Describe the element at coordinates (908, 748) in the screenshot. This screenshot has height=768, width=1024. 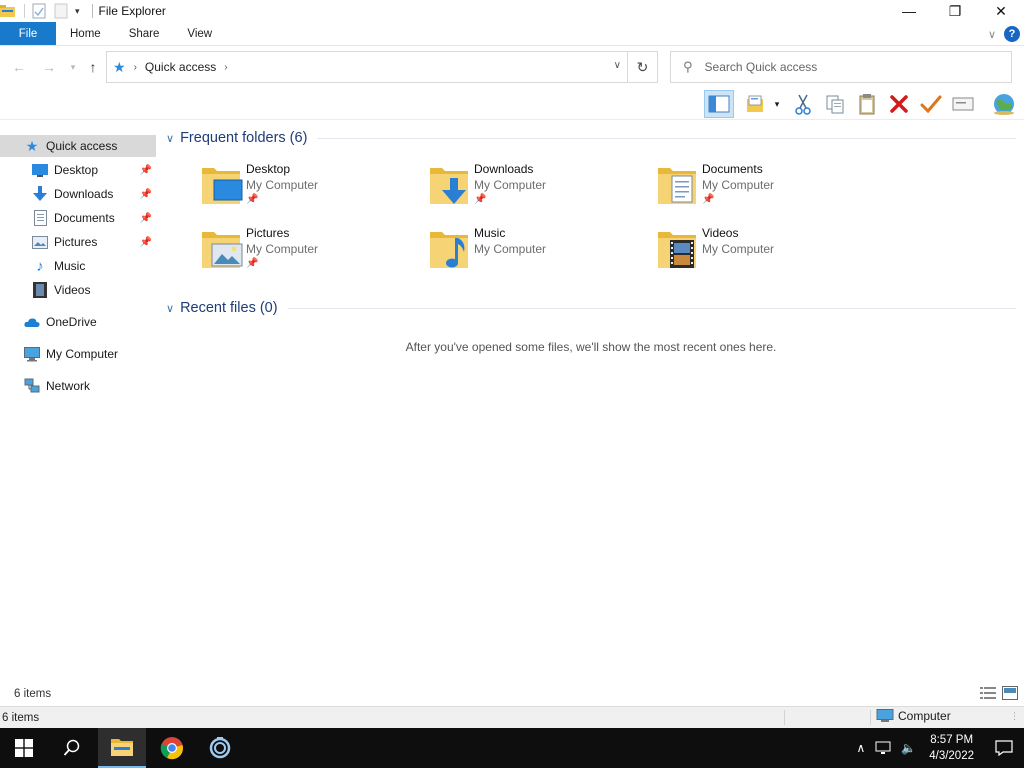
I see `volume-icon: 🔈` at that location.